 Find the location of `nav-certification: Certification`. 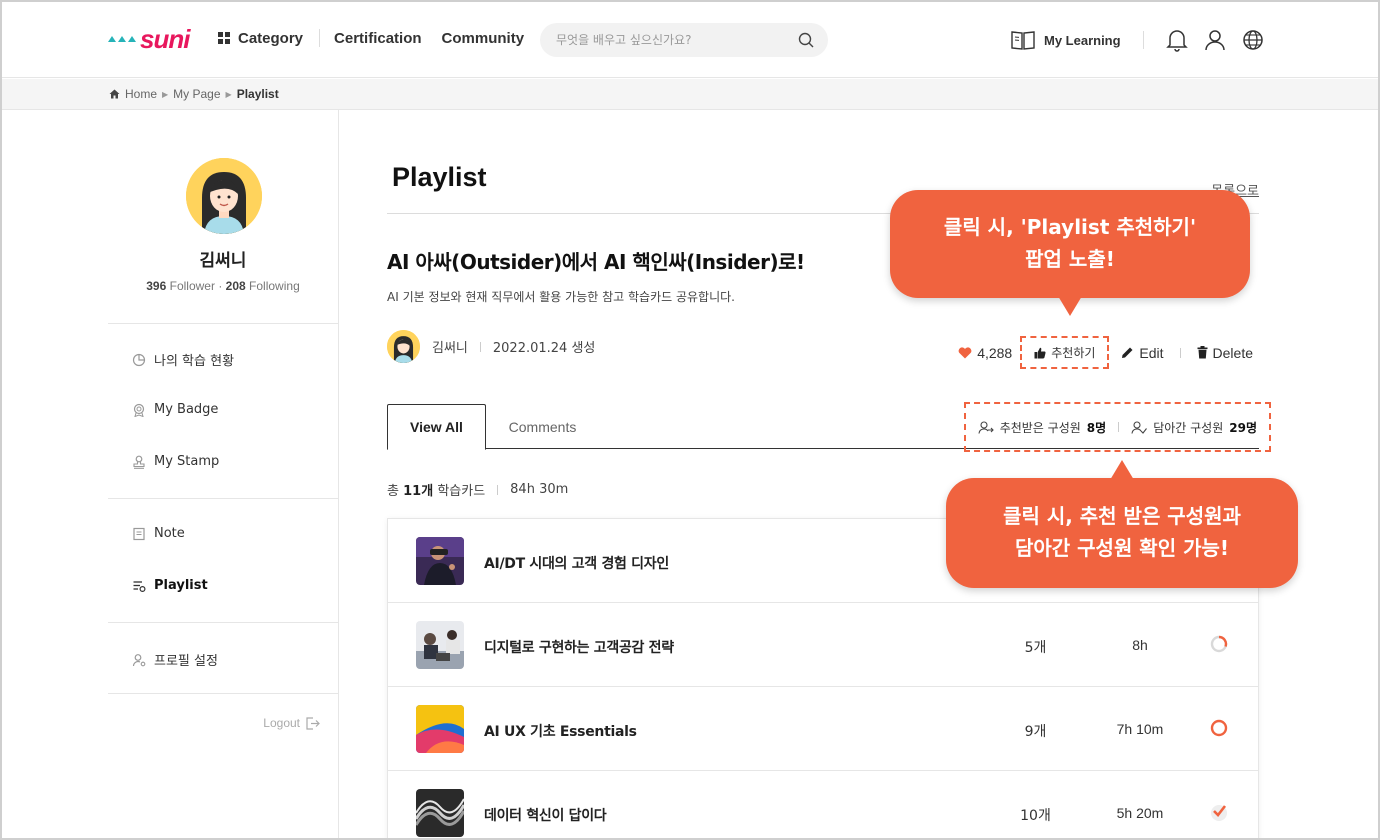

nav-certification: Certification is located at coordinates (378, 38).